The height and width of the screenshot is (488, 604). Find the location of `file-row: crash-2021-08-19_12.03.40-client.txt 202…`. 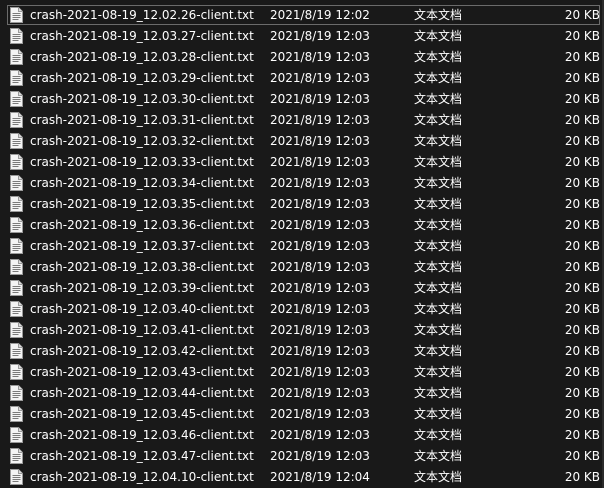

file-row: crash-2021-08-19_12.03.40-client.txt 202… is located at coordinates (302, 309).